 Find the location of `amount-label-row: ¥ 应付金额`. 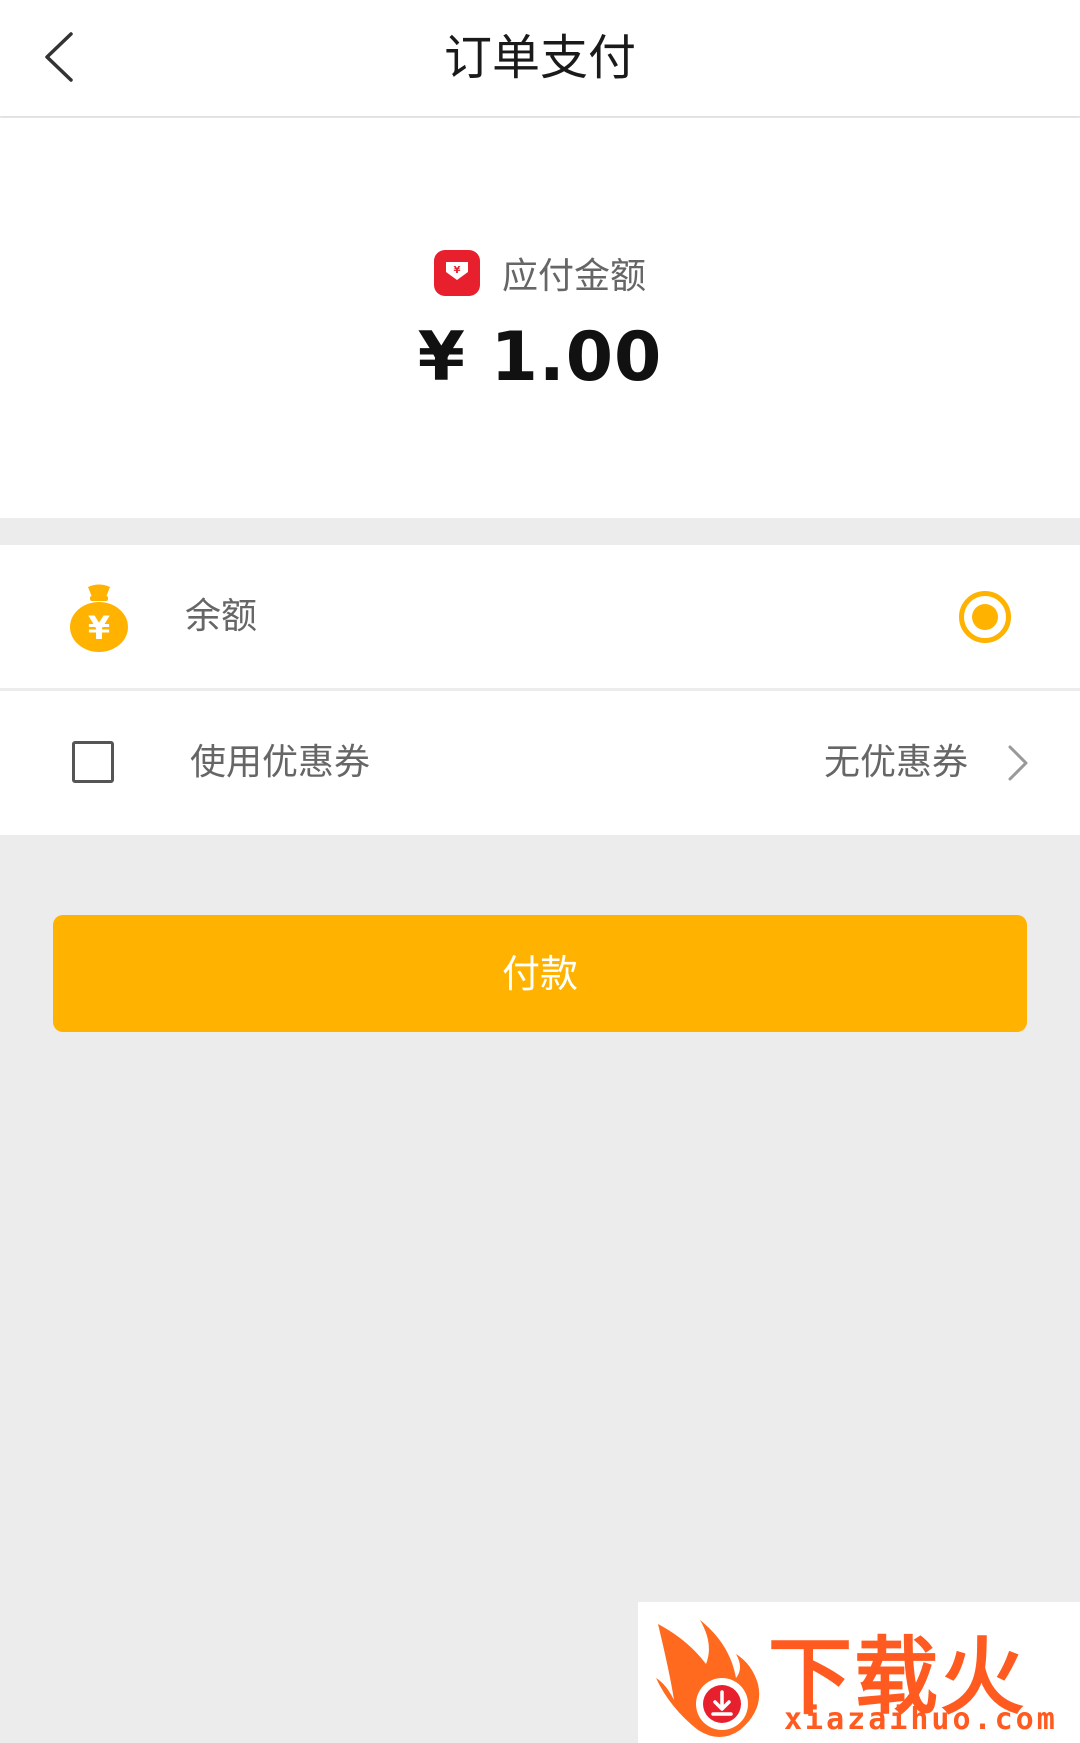

amount-label-row: ¥ 应付金额 is located at coordinates (540, 273).